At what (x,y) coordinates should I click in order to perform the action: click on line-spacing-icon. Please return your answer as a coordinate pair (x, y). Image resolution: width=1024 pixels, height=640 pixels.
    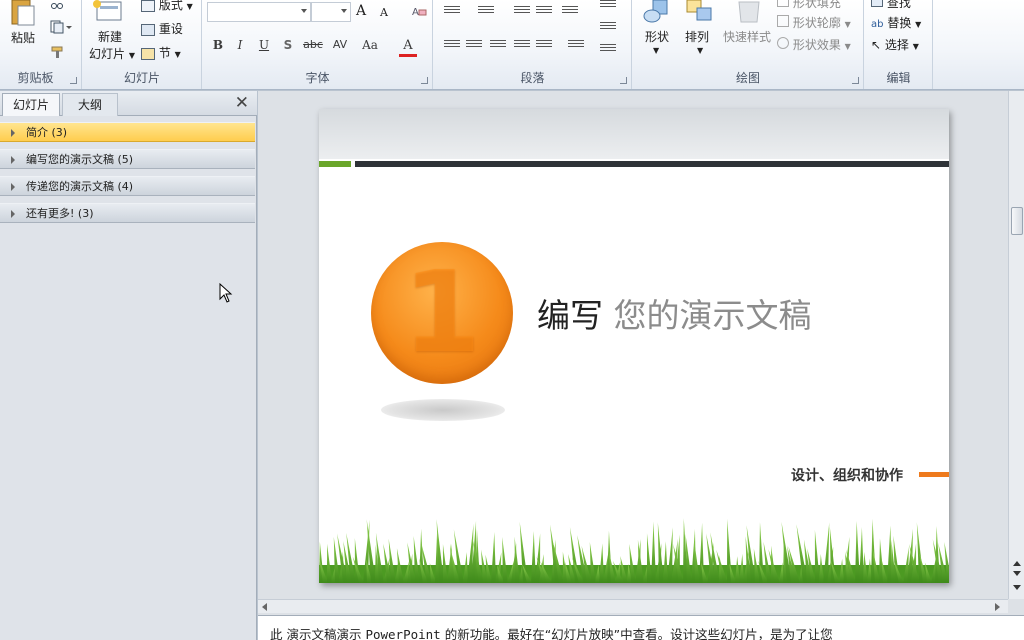
    Looking at the image, I should click on (570, 12).